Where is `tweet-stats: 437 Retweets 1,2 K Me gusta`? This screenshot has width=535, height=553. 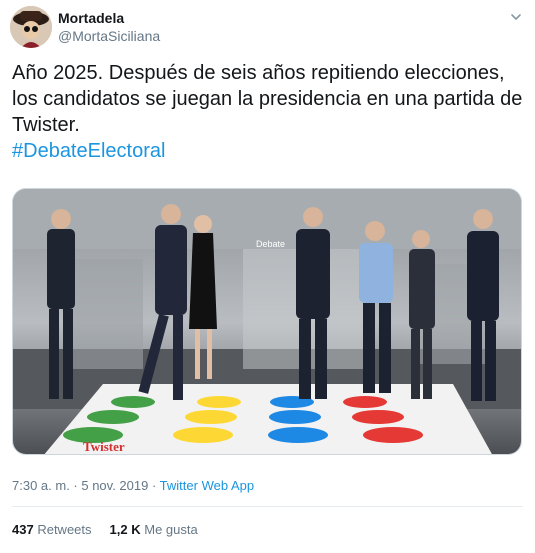
tweet-stats: 437 Retweets 1,2 K Me gusta is located at coordinates (105, 529).